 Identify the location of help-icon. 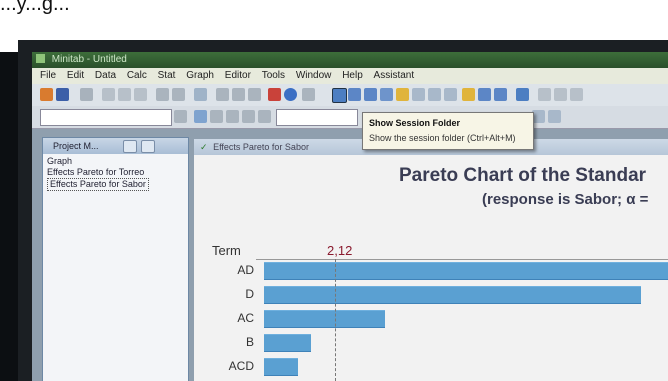
(290, 94).